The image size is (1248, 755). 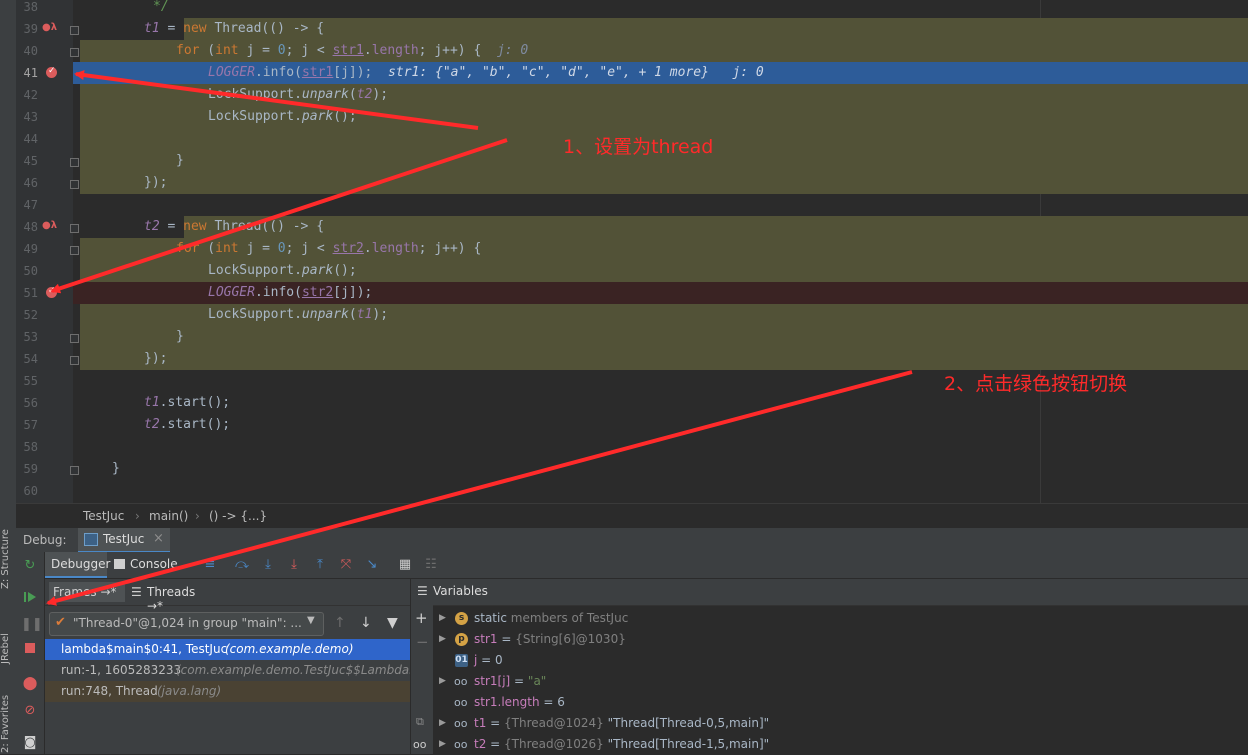 What do you see at coordinates (8, 559) in the screenshot?
I see `side-tab-structure: Z: Structure` at bounding box center [8, 559].